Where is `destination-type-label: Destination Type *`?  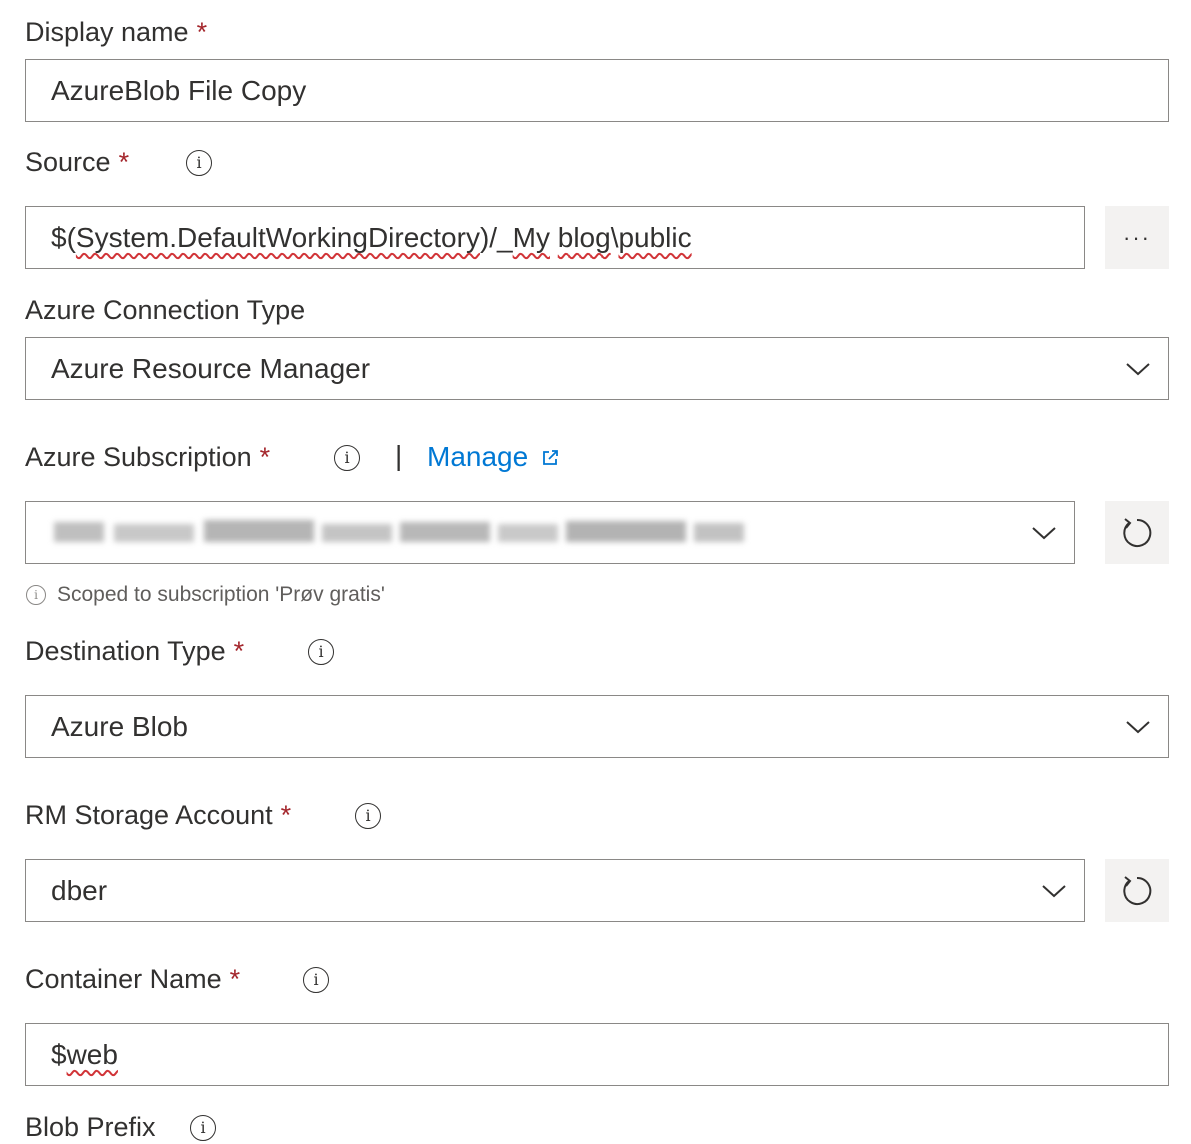
destination-type-label: Destination Type * is located at coordinates (134, 651).